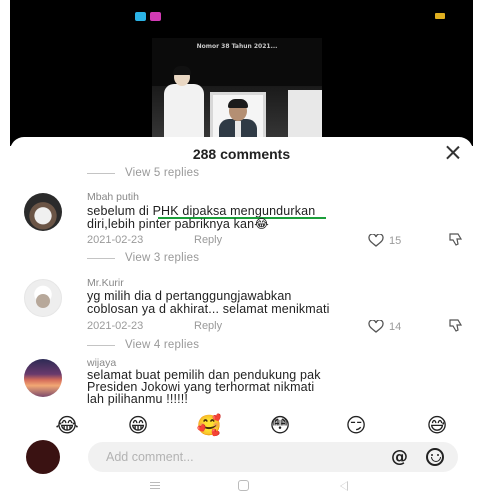 The height and width of the screenshot is (498, 483). What do you see at coordinates (273, 457) in the screenshot?
I see `comment-input: Add comment... @` at bounding box center [273, 457].